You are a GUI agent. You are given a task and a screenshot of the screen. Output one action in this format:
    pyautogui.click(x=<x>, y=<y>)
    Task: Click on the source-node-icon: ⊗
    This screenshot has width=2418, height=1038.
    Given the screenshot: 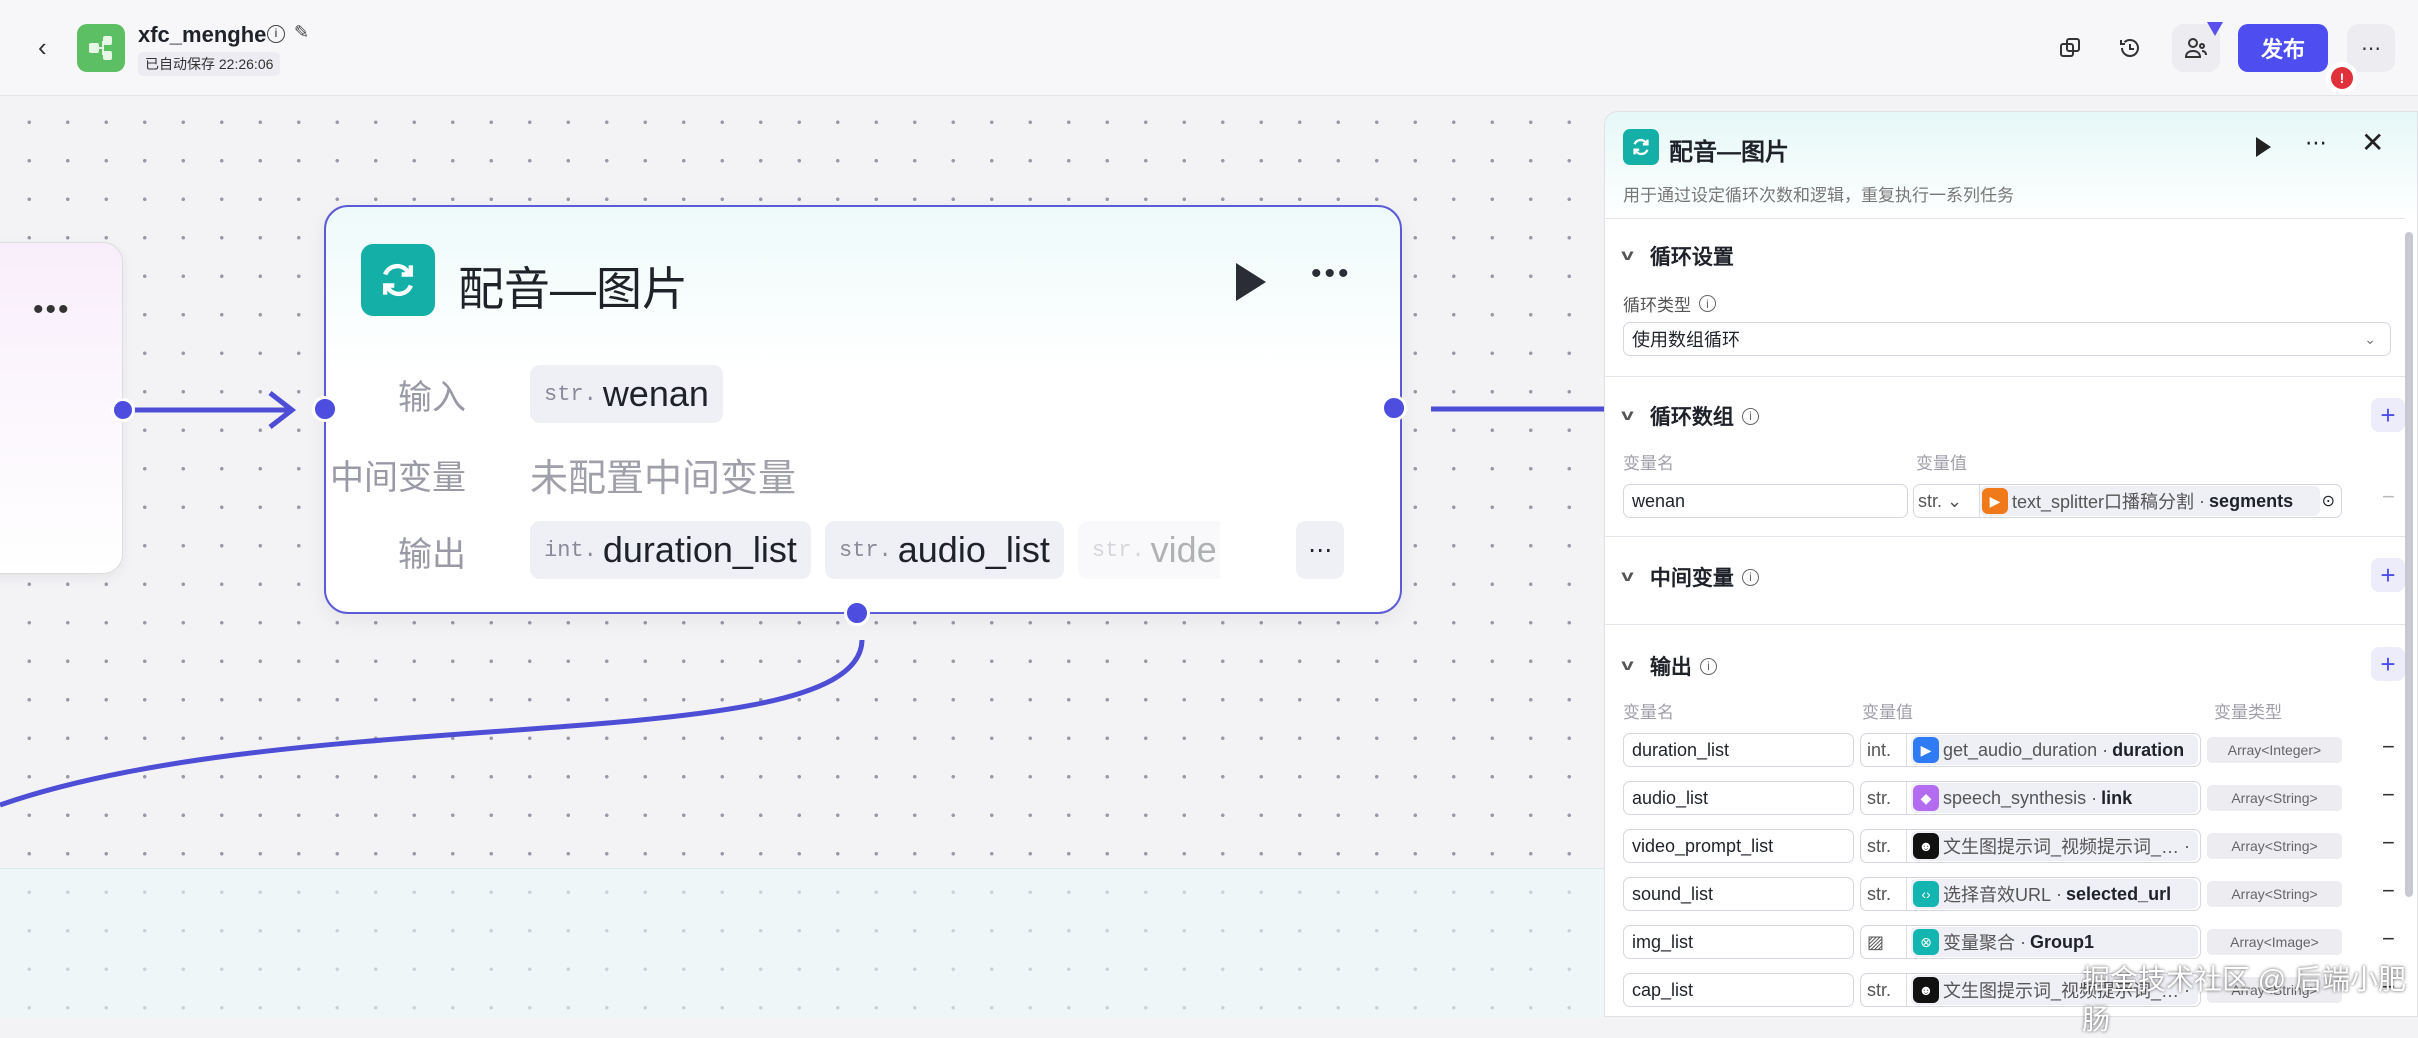 What is the action you would take?
    pyautogui.click(x=1926, y=942)
    